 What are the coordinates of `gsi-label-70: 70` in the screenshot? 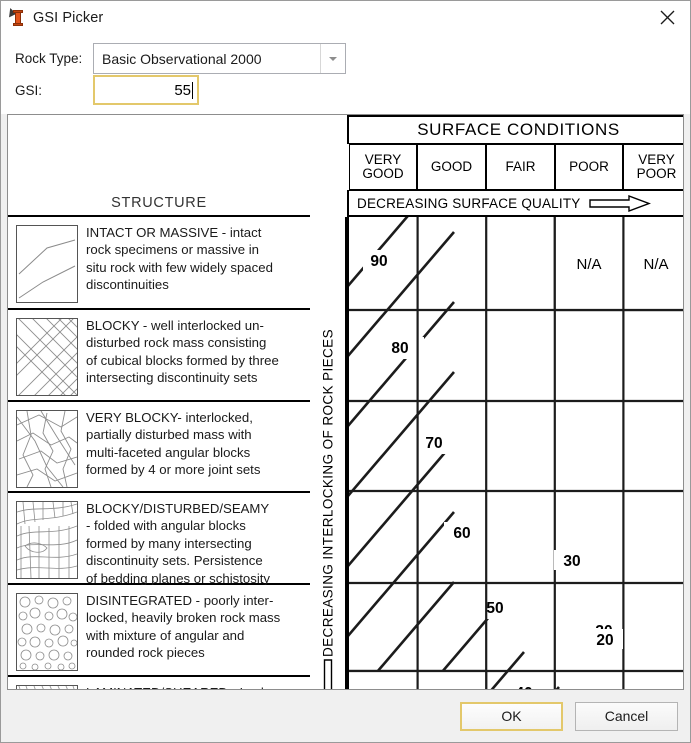 It's located at (433, 443).